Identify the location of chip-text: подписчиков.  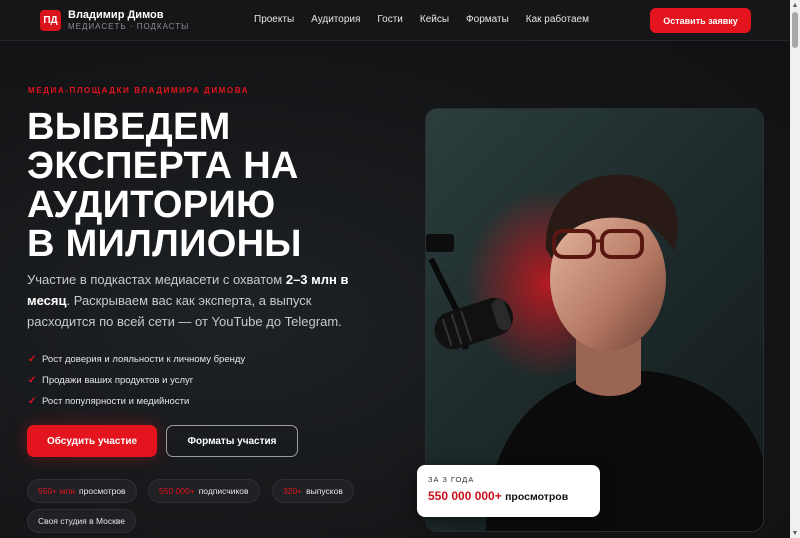
(223, 491).